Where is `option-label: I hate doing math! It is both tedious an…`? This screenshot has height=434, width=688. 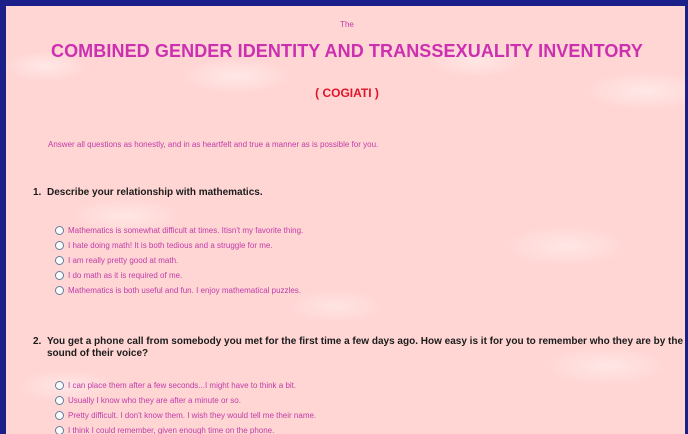
option-label: I hate doing math! It is both tedious an… is located at coordinates (170, 245).